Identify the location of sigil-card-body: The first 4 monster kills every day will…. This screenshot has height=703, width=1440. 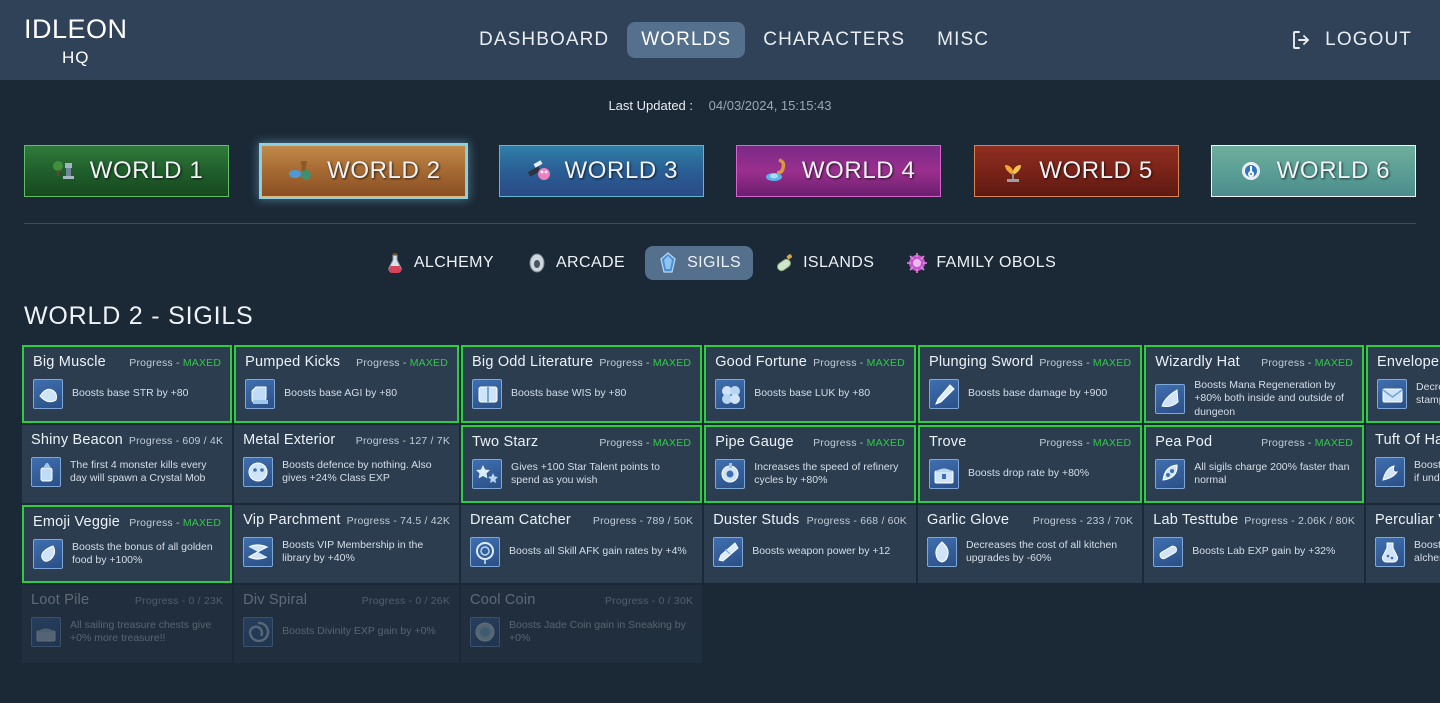
(127, 472).